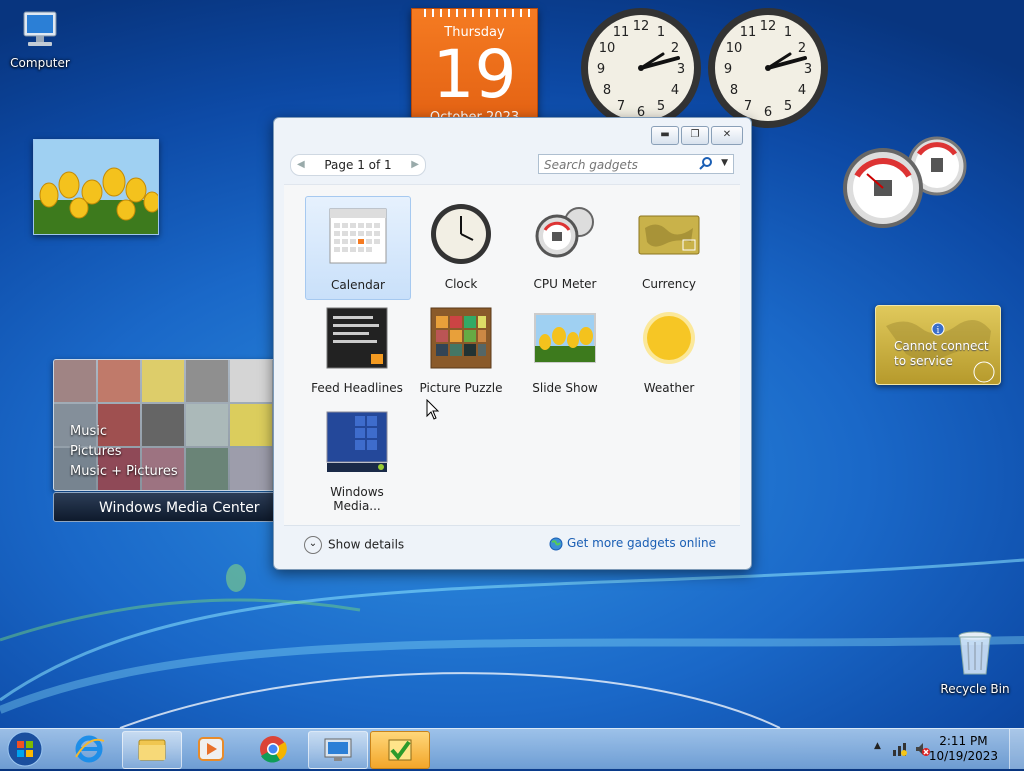  I want to click on taskbar-media-player, so click(211, 749).